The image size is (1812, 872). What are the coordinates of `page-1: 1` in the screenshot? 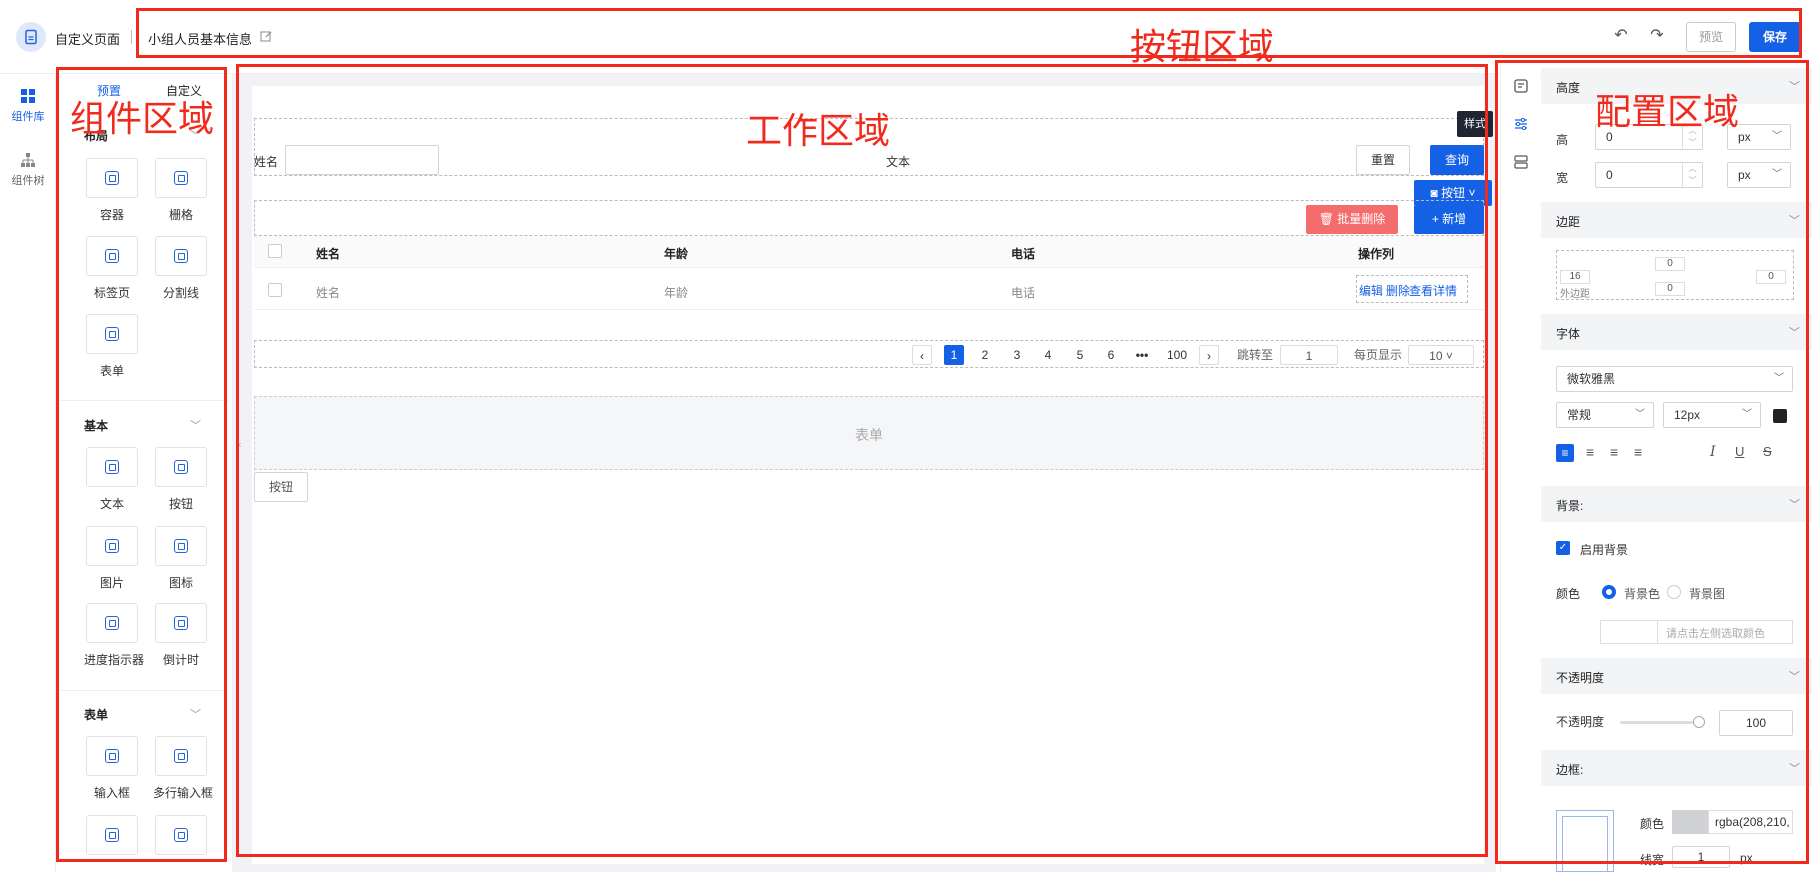 It's located at (954, 355).